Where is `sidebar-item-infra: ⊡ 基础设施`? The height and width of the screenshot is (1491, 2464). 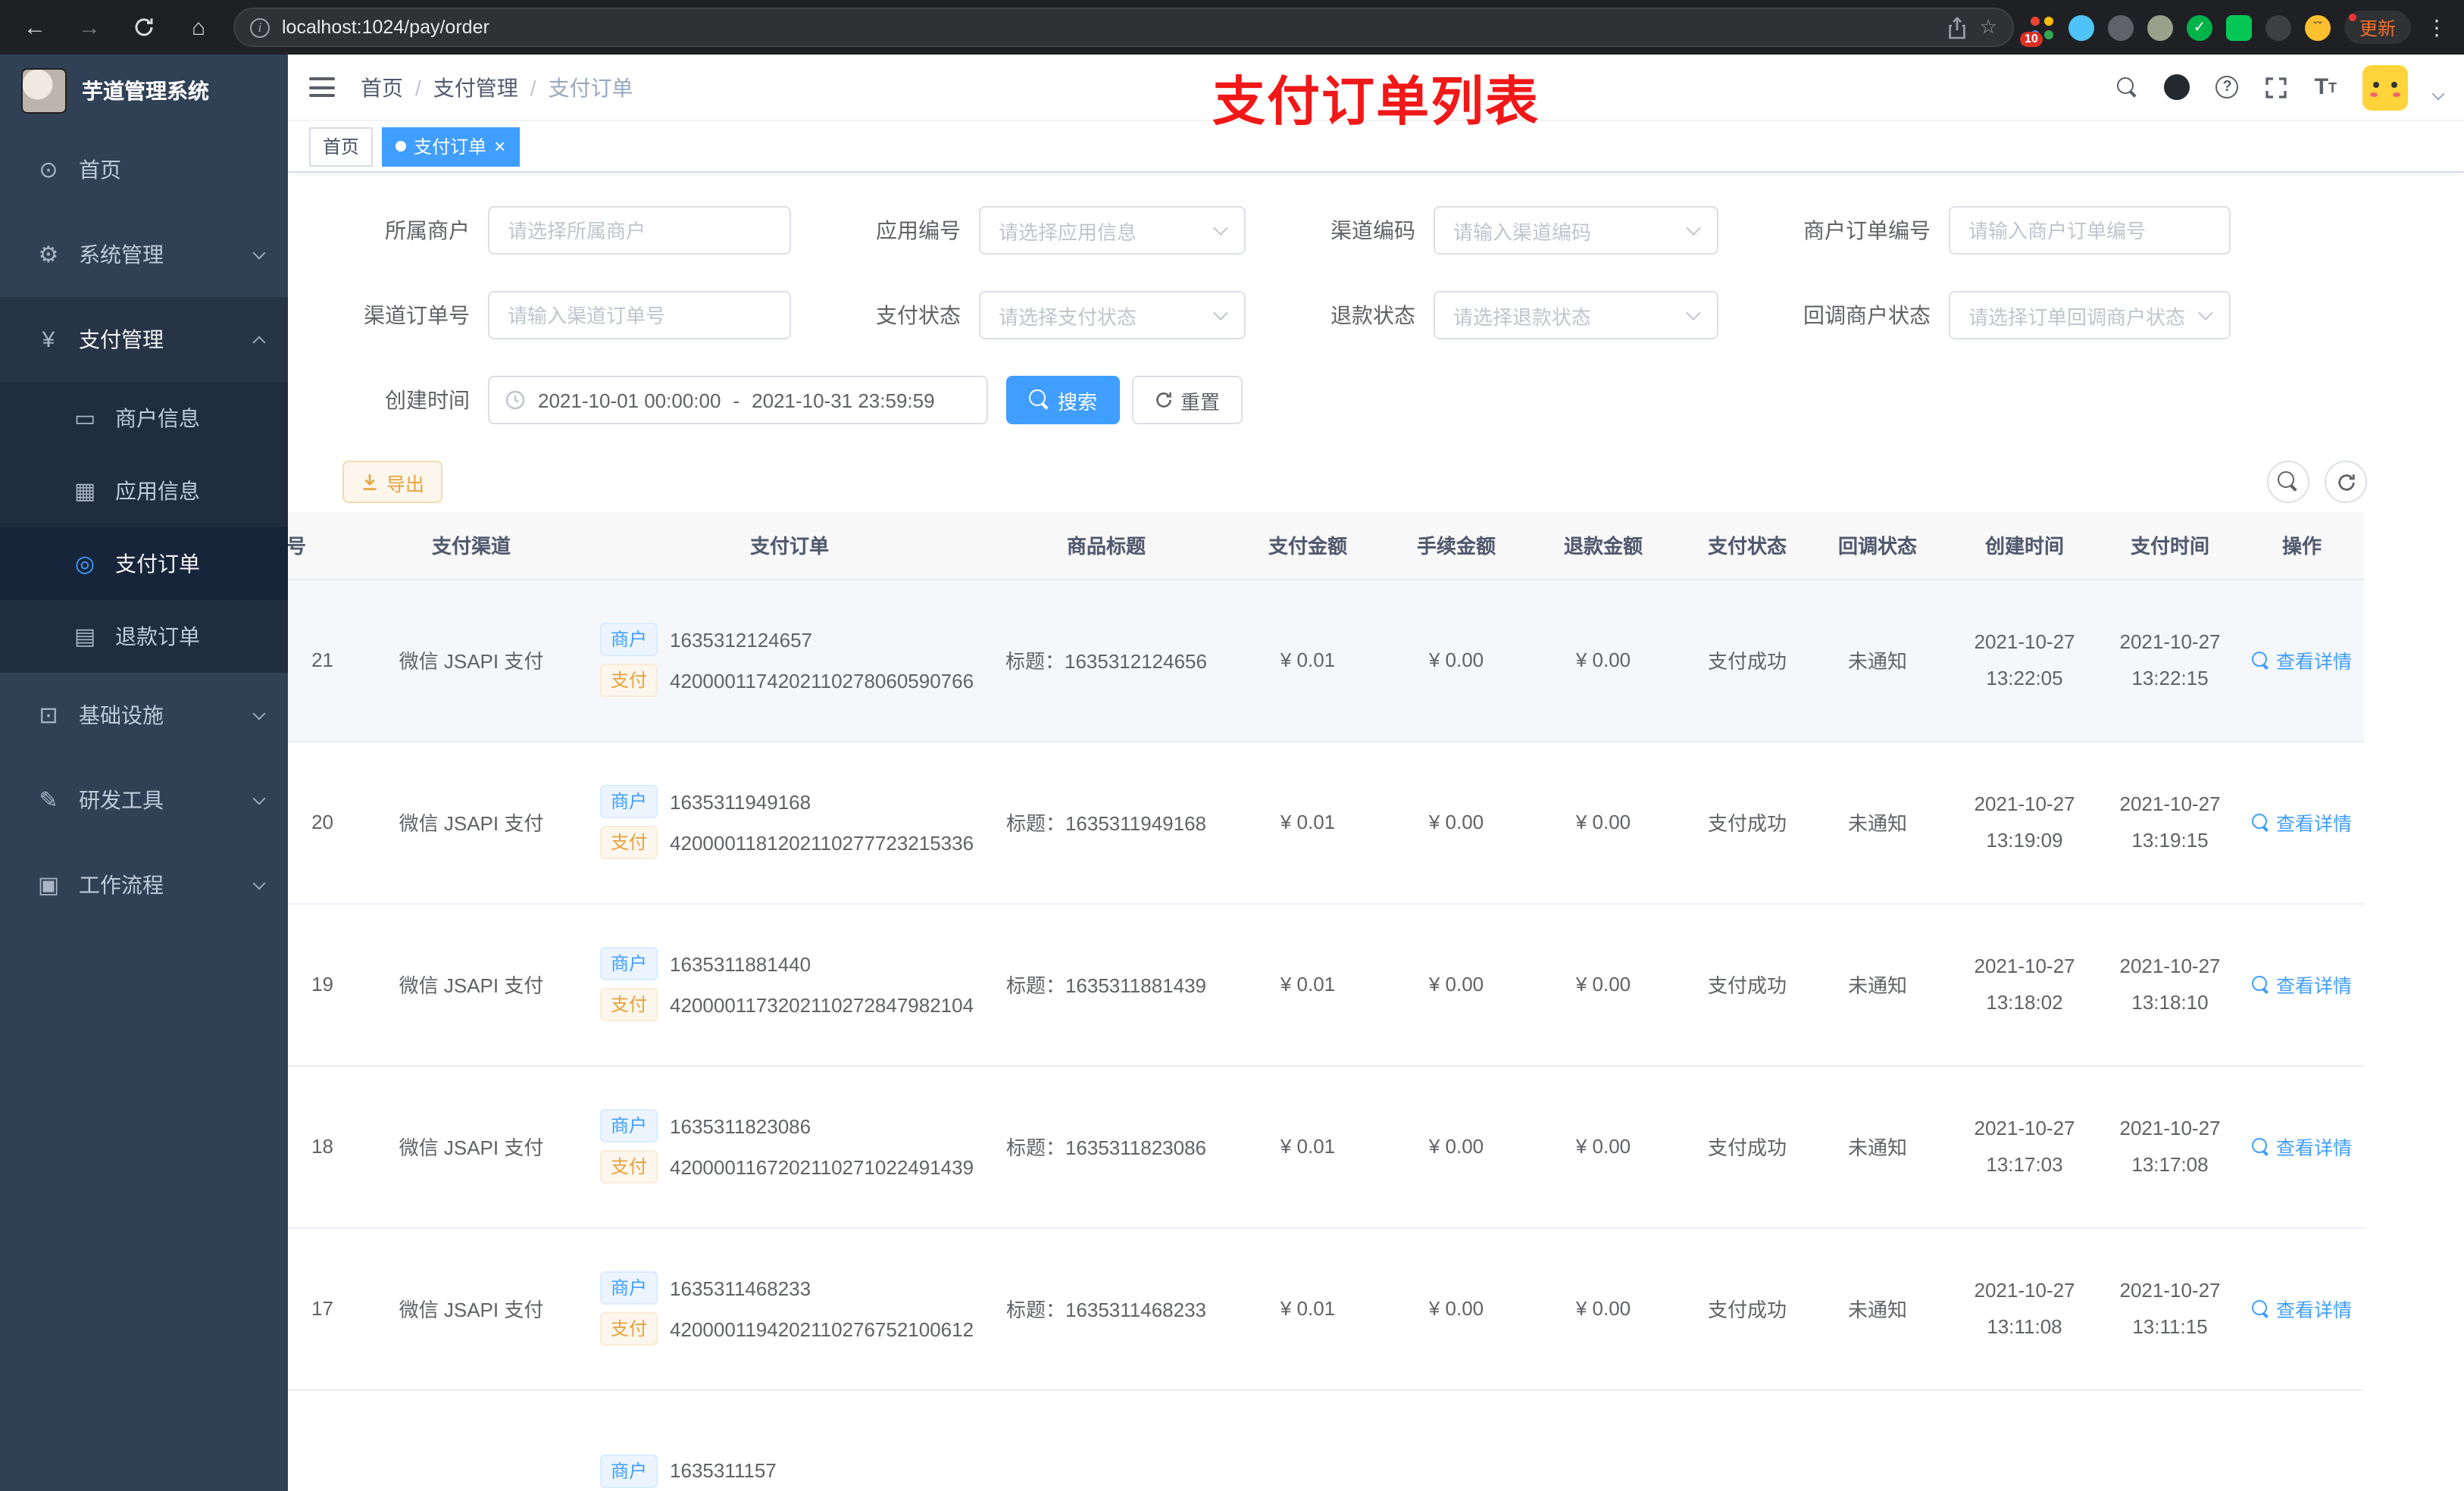
sidebar-item-infra: ⊡ 基础设施 is located at coordinates (144, 715).